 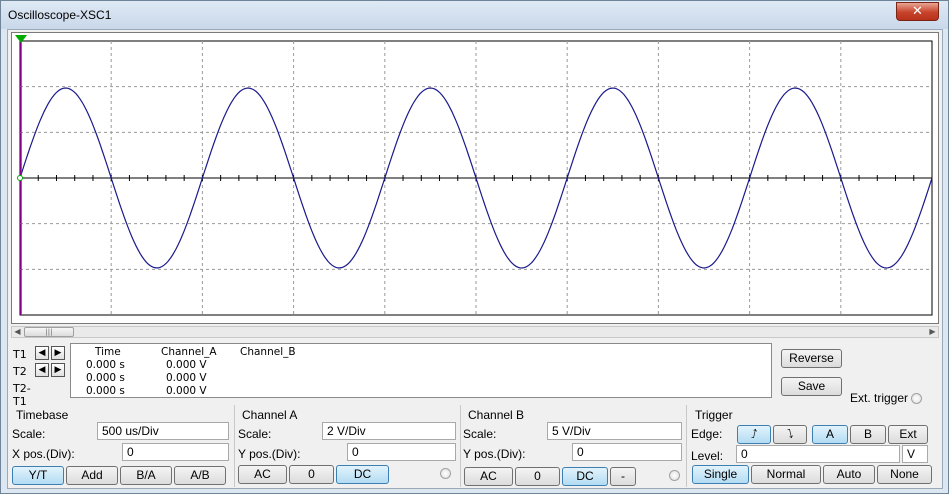 I want to click on t1-right-arrow-icon: ▶, so click(x=58, y=353).